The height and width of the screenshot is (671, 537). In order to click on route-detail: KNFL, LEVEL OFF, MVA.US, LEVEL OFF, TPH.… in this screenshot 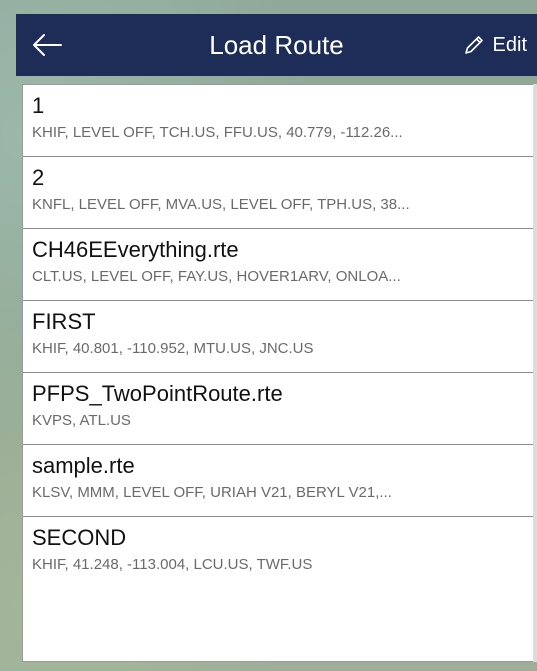, I will do `click(221, 204)`.